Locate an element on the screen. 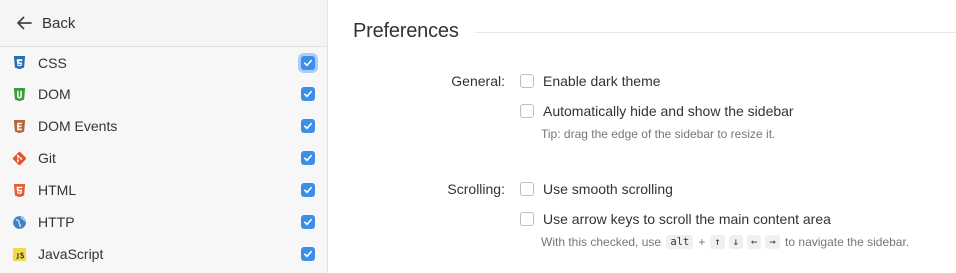 The height and width of the screenshot is (273, 956). doc-label: JavaScript is located at coordinates (71, 254).